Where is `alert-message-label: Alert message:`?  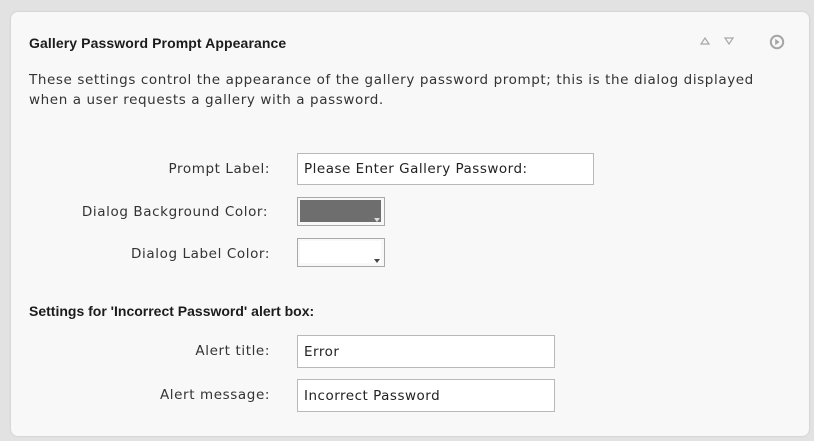
alert-message-label: Alert message: is located at coordinates (214, 395).